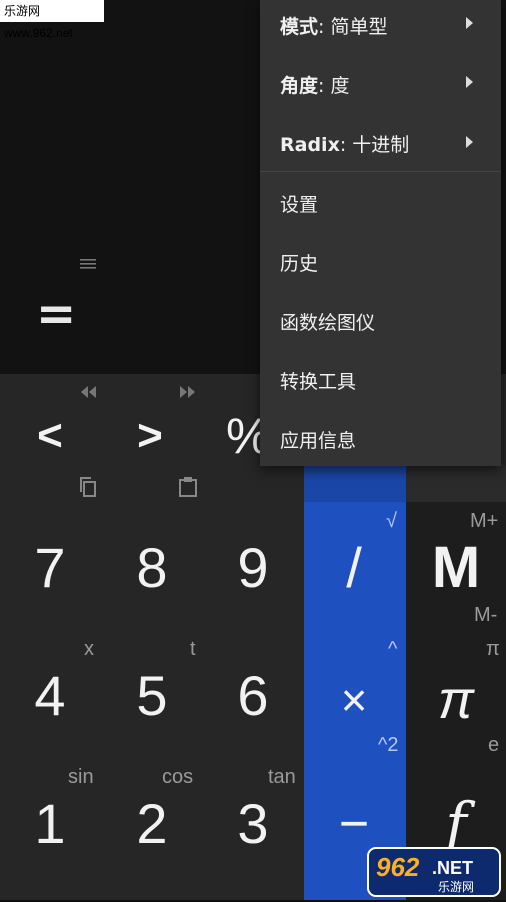 This screenshot has height=902, width=506. I want to click on menu-item-radix: Radix: 十进制, so click(344, 143).